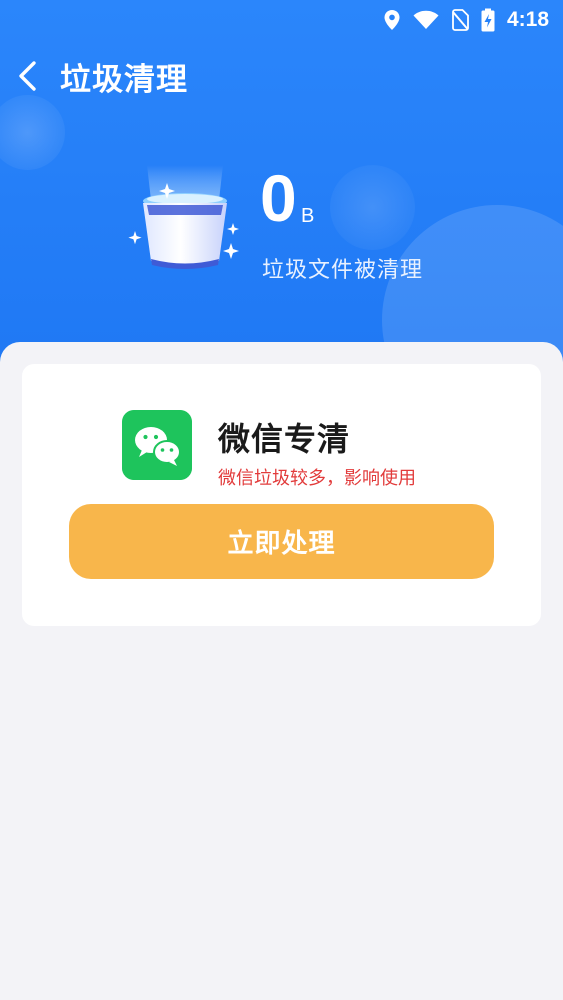  Describe the element at coordinates (308, 216) in the screenshot. I see `cleaned-size-unit: B` at that location.